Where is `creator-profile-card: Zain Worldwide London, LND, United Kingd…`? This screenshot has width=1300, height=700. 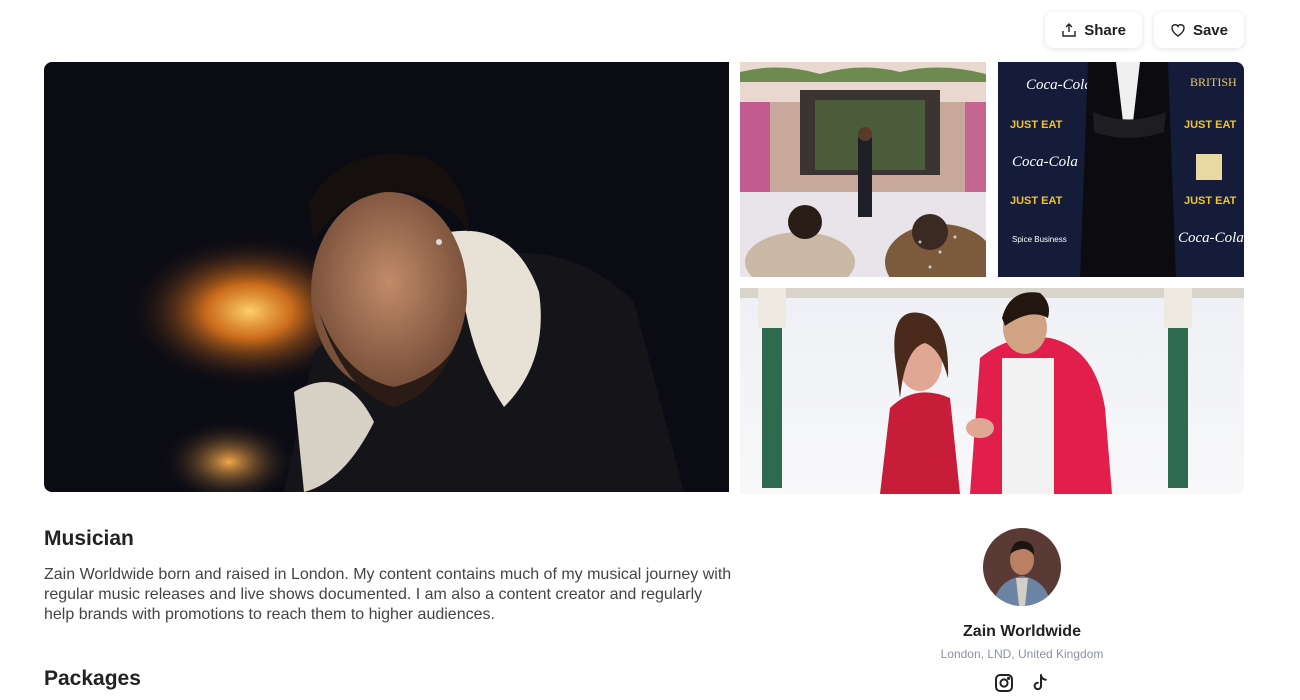
creator-profile-card: Zain Worldwide London, LND, United Kingd… is located at coordinates (1022, 610).